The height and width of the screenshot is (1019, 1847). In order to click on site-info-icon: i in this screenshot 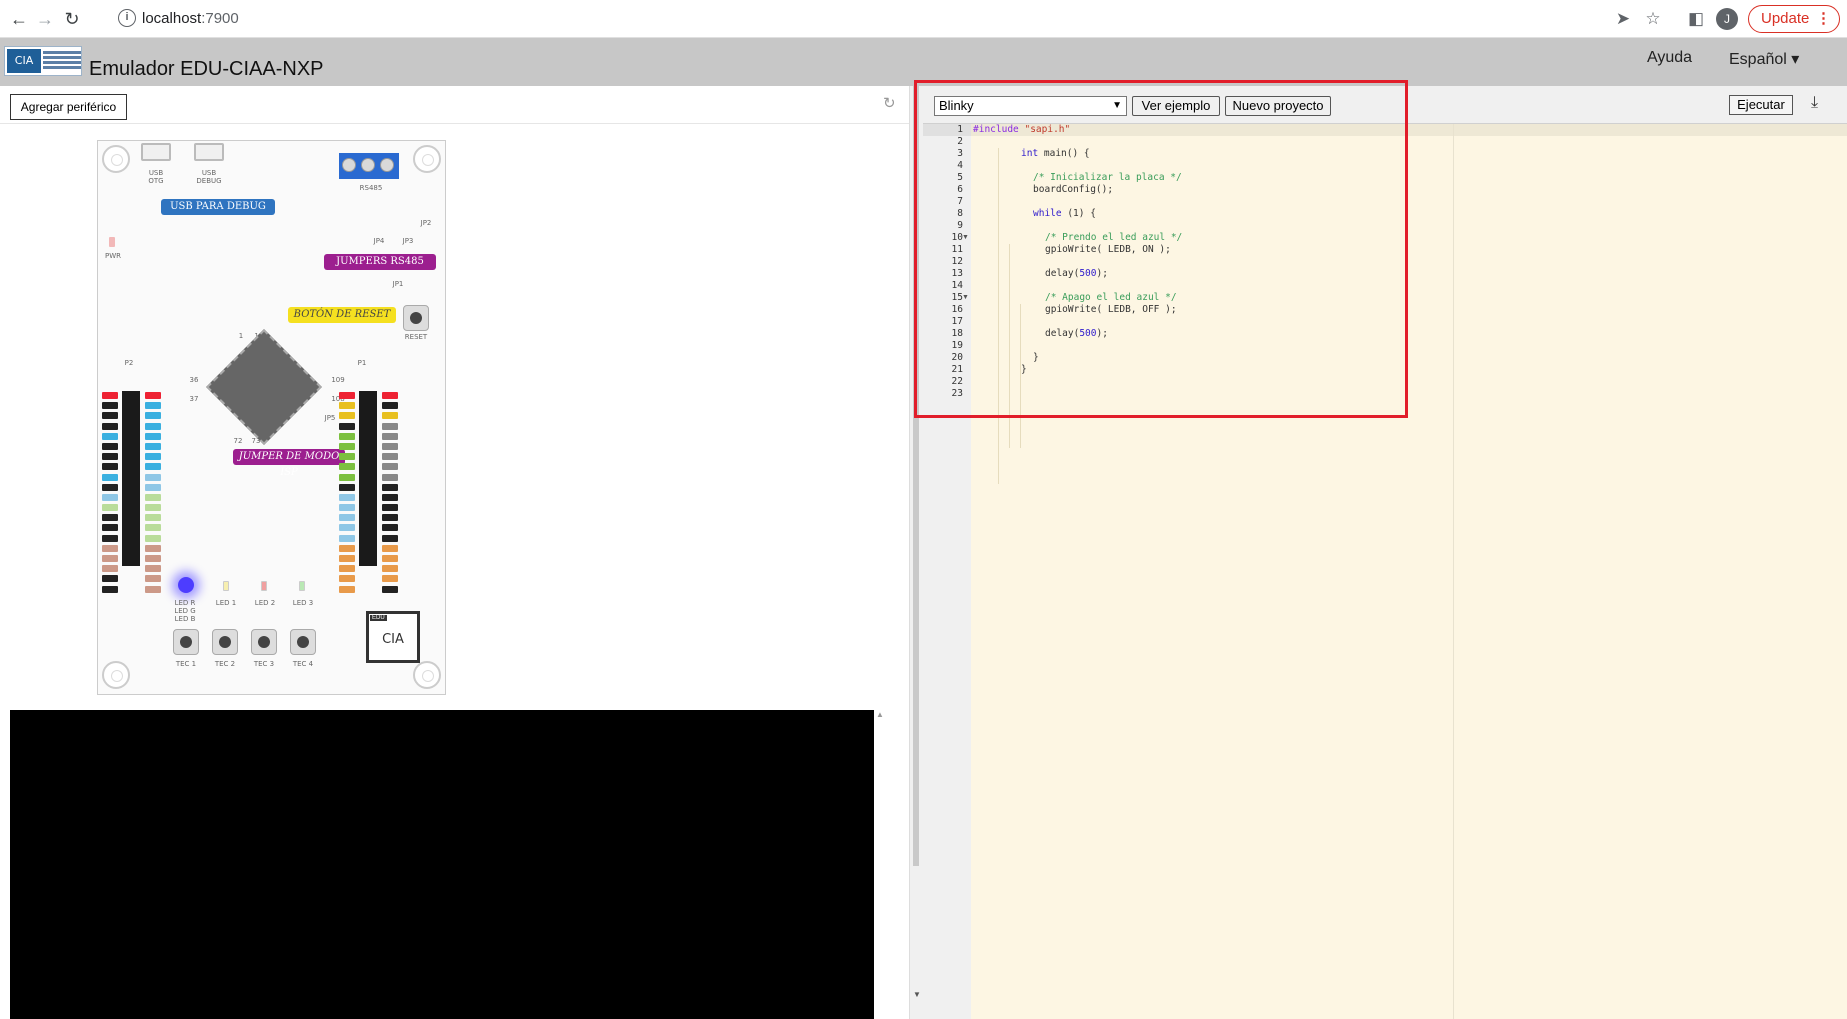, I will do `click(127, 18)`.